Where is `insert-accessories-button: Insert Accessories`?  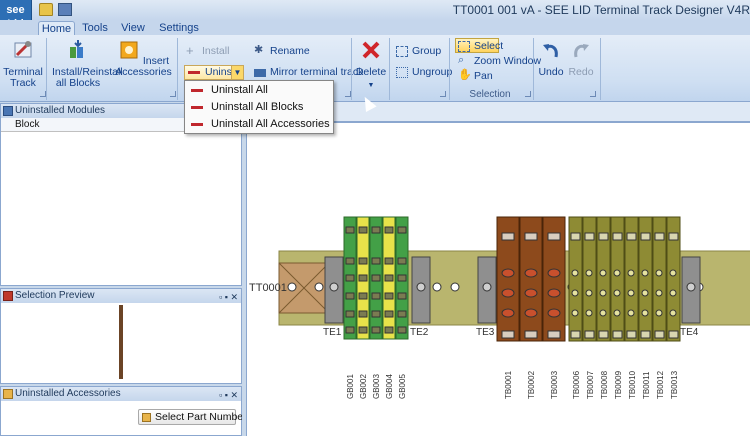
insert-accessories-button: Insert Accessories is located at coordinates (143, 58).